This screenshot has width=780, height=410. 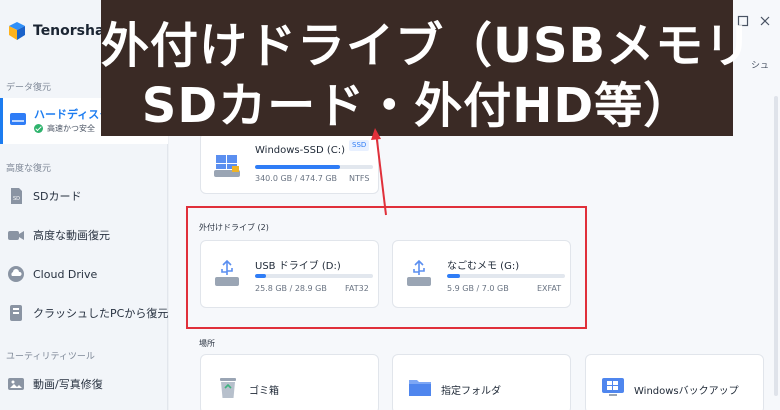 I want to click on crashed-pc-icon, so click(x=16, y=313).